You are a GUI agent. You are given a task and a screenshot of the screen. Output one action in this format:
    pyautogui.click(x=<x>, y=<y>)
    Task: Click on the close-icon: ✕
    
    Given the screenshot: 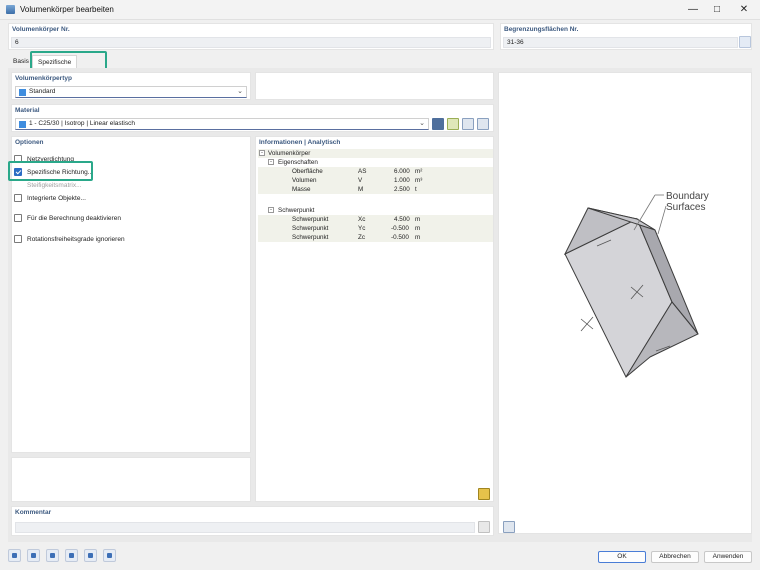 What is the action you would take?
    pyautogui.click(x=744, y=10)
    